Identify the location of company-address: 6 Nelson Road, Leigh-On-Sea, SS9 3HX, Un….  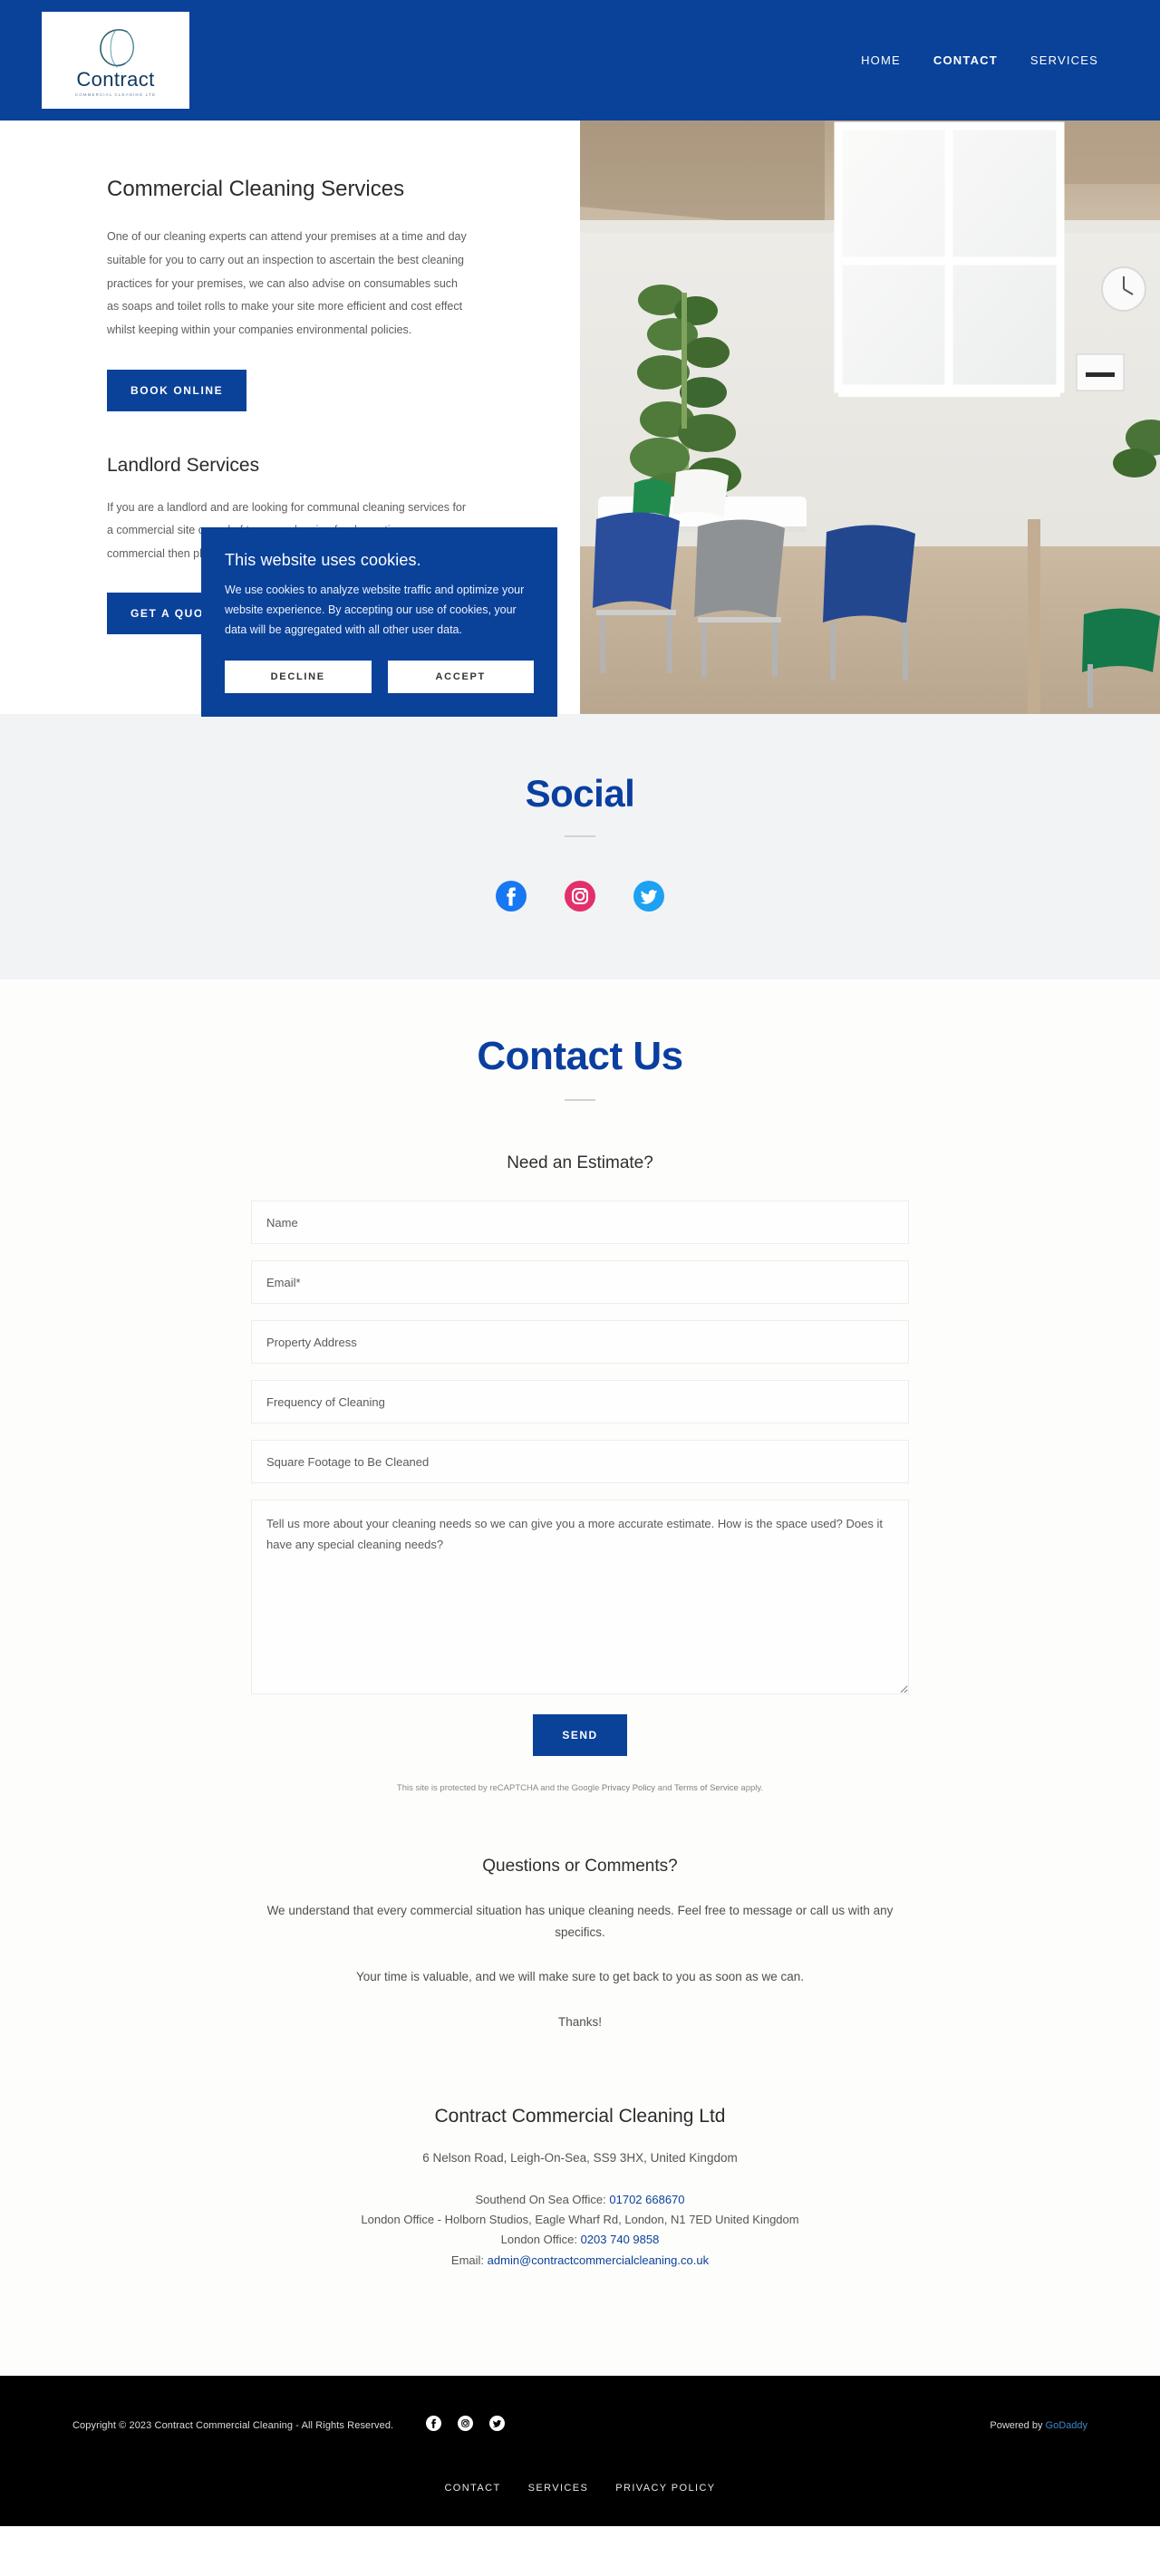
(580, 2157).